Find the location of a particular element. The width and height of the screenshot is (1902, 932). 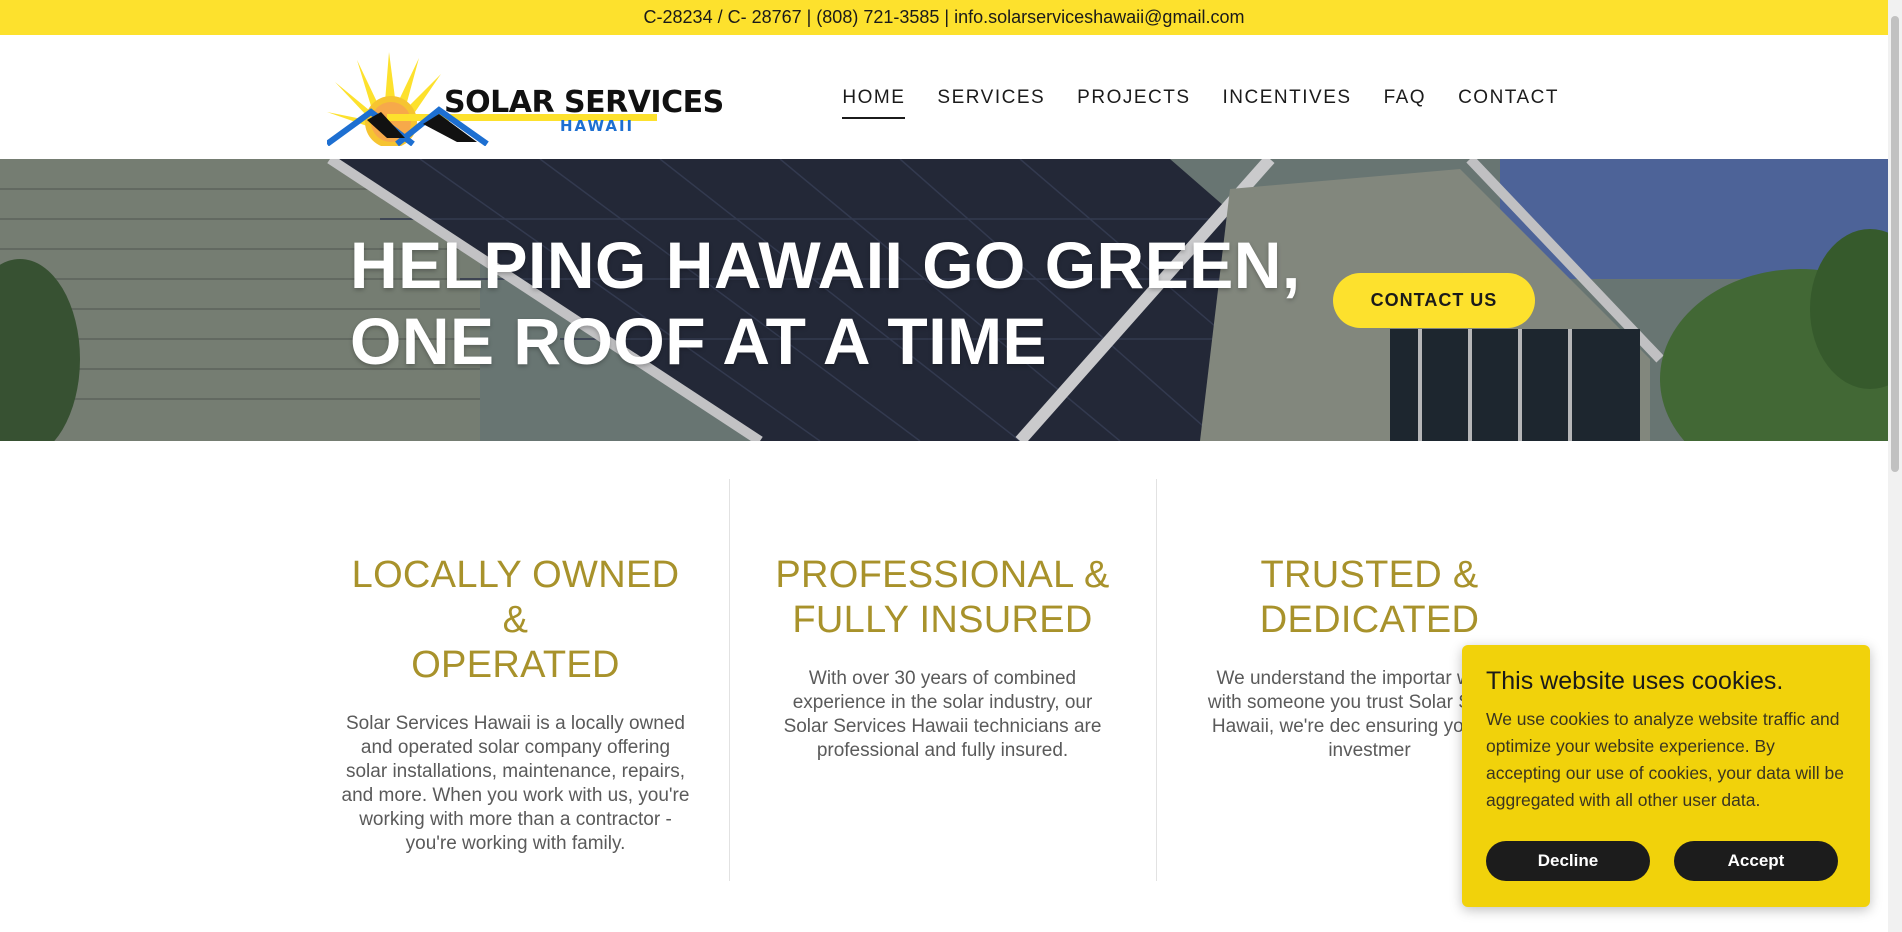

page-scrollbar is located at coordinates (1895, 466).